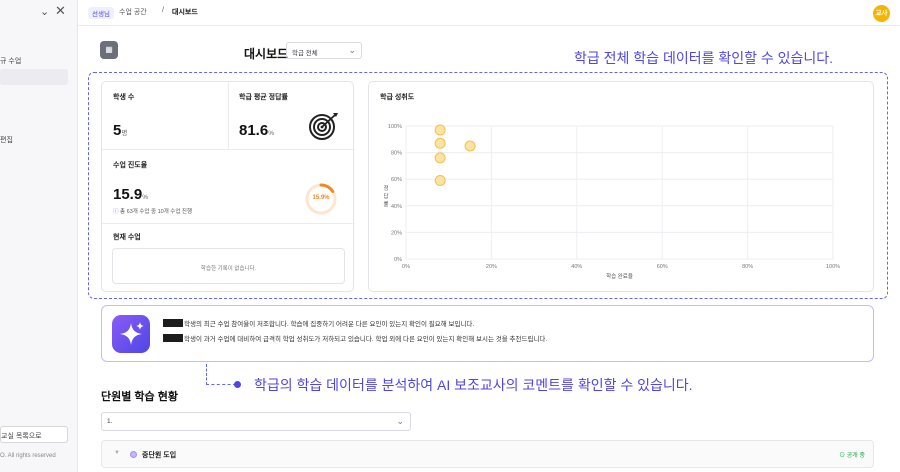 The height and width of the screenshot is (472, 900). What do you see at coordinates (396, 154) in the screenshot?
I see `y-tick-label: 80%` at bounding box center [396, 154].